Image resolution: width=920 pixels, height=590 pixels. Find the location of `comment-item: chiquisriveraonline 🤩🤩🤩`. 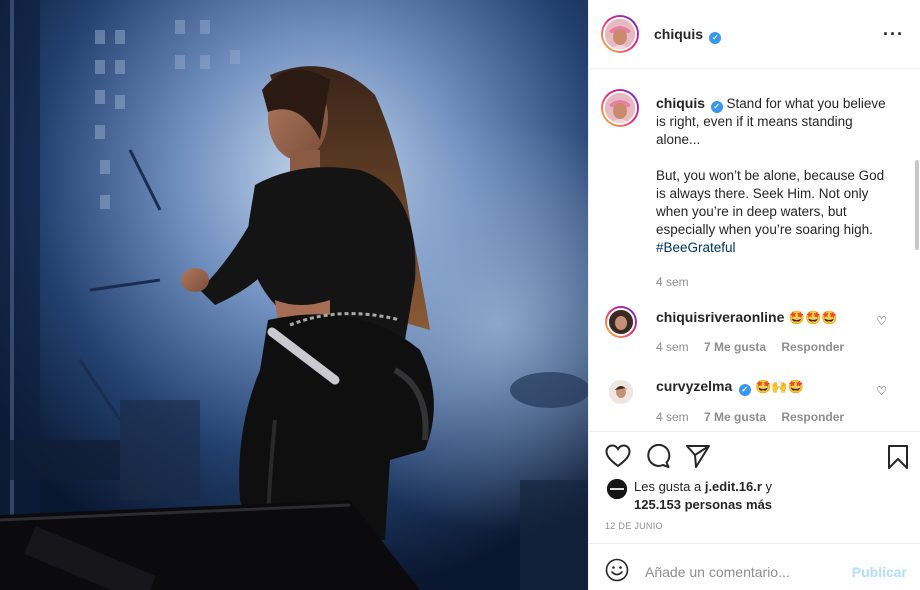

comment-item: chiquisriveraonline 🤩🤩🤩 is located at coordinates (771, 318).